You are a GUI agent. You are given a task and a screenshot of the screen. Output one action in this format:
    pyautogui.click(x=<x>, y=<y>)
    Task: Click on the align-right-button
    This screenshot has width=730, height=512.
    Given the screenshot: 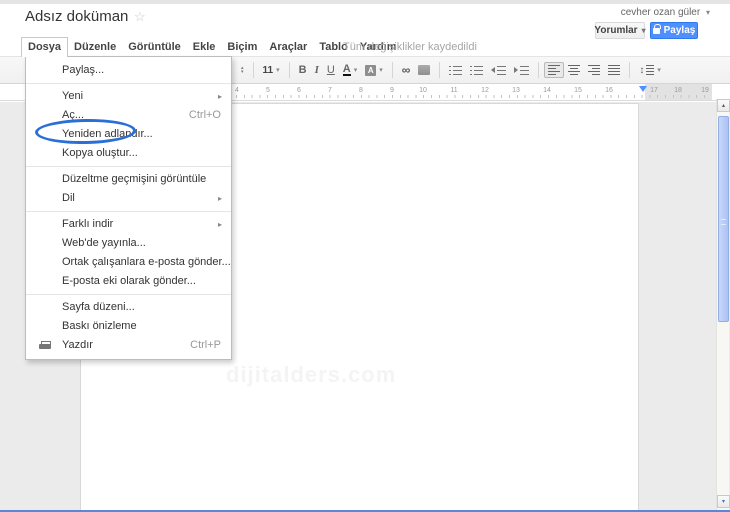 What is the action you would take?
    pyautogui.click(x=594, y=70)
    